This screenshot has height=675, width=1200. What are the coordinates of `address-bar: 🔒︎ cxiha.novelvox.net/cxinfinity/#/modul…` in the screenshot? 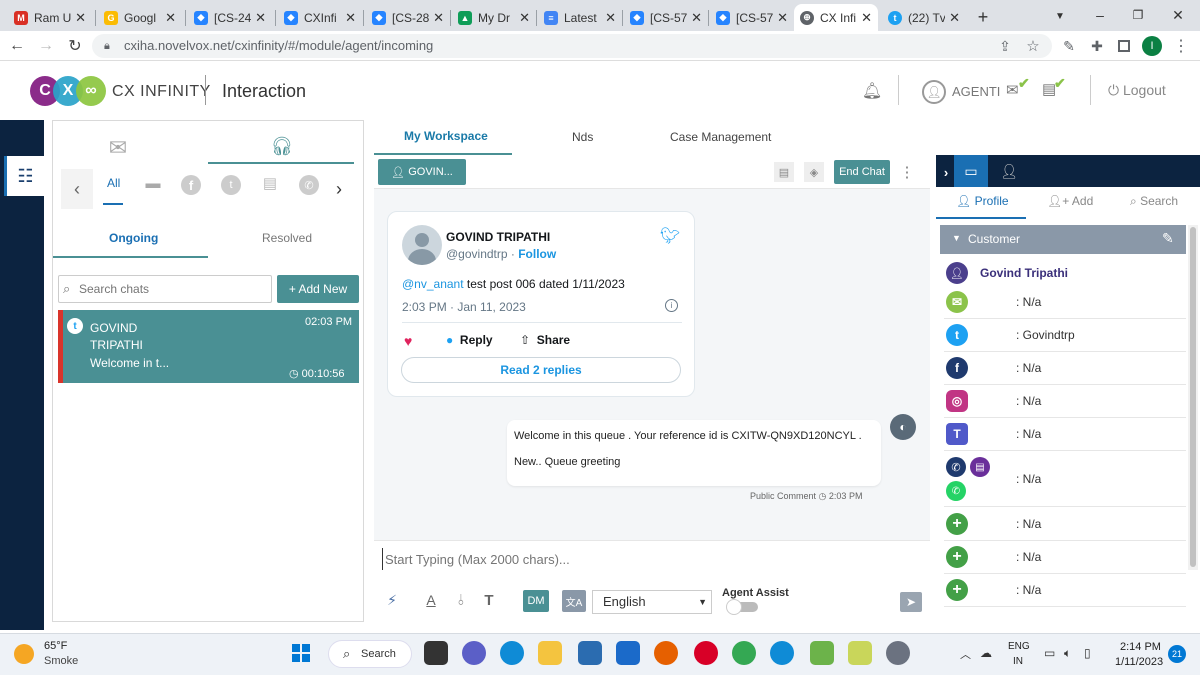 It's located at (572, 46).